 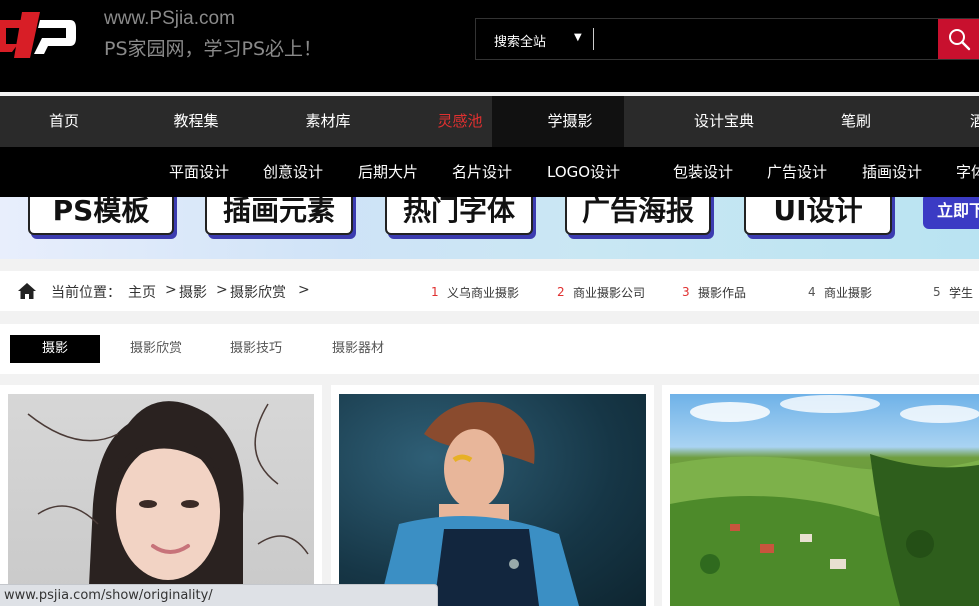 What do you see at coordinates (483, 292) in the screenshot?
I see `hot-search-link: 义乌商业摄影` at bounding box center [483, 292].